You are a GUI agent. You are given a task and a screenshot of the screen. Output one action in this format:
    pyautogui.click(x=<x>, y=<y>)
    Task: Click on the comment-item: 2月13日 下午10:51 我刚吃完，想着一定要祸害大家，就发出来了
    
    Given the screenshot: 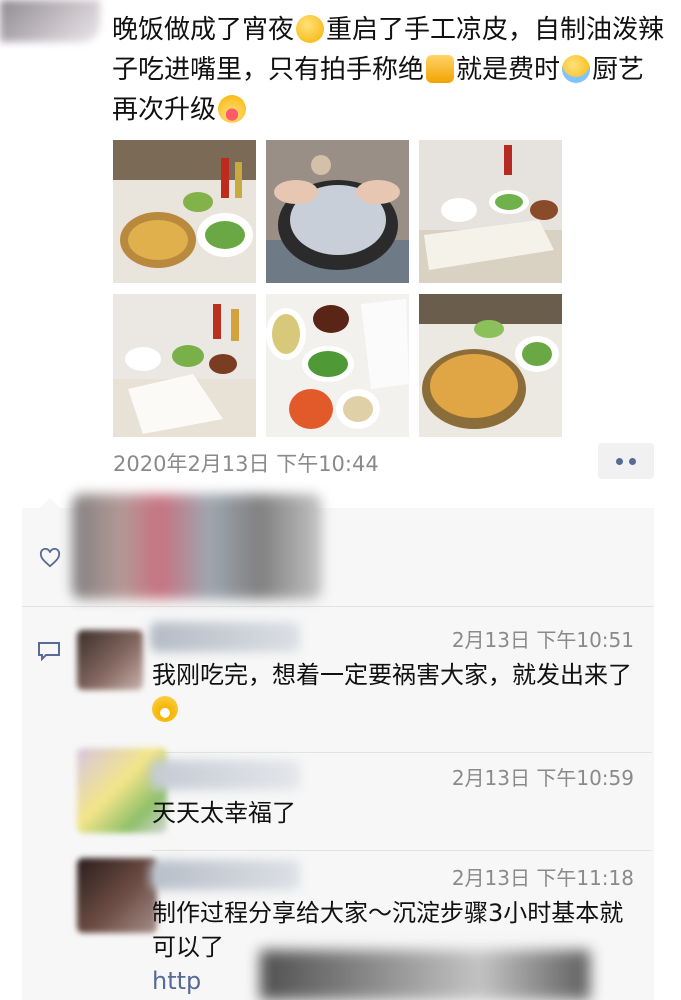 What is the action you would take?
    pyautogui.click(x=364, y=685)
    